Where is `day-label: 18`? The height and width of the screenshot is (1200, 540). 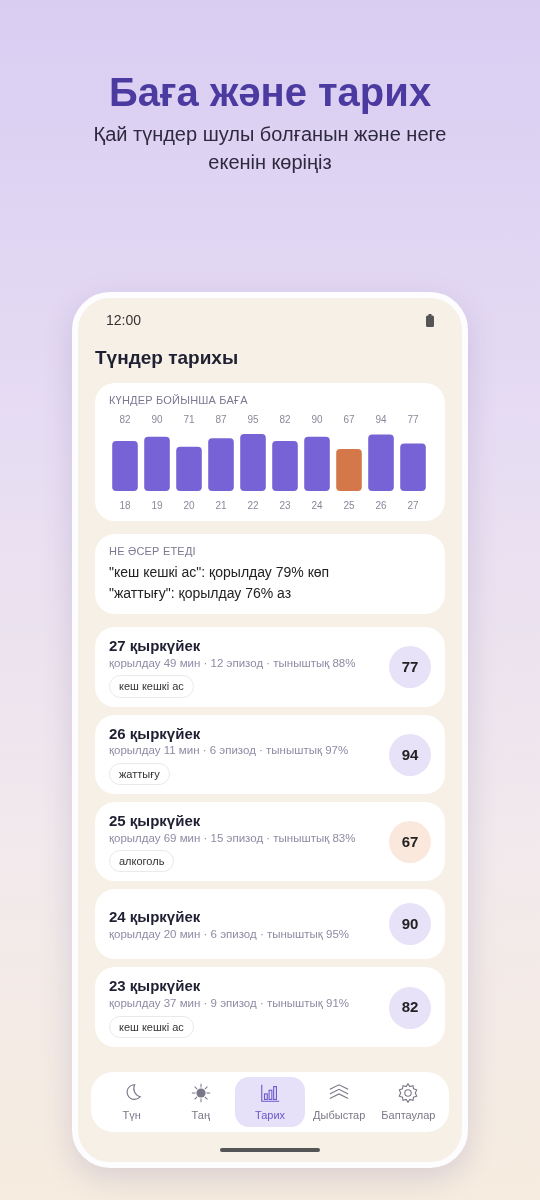 day-label: 18 is located at coordinates (125, 505).